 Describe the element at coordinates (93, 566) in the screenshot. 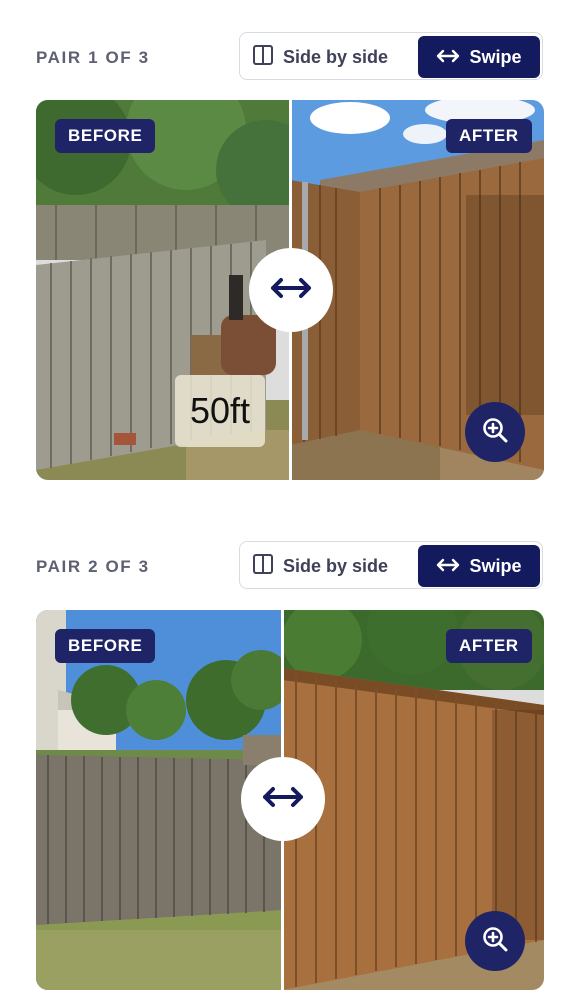

I see `pair-header: PAIR 2 OF 3` at that location.